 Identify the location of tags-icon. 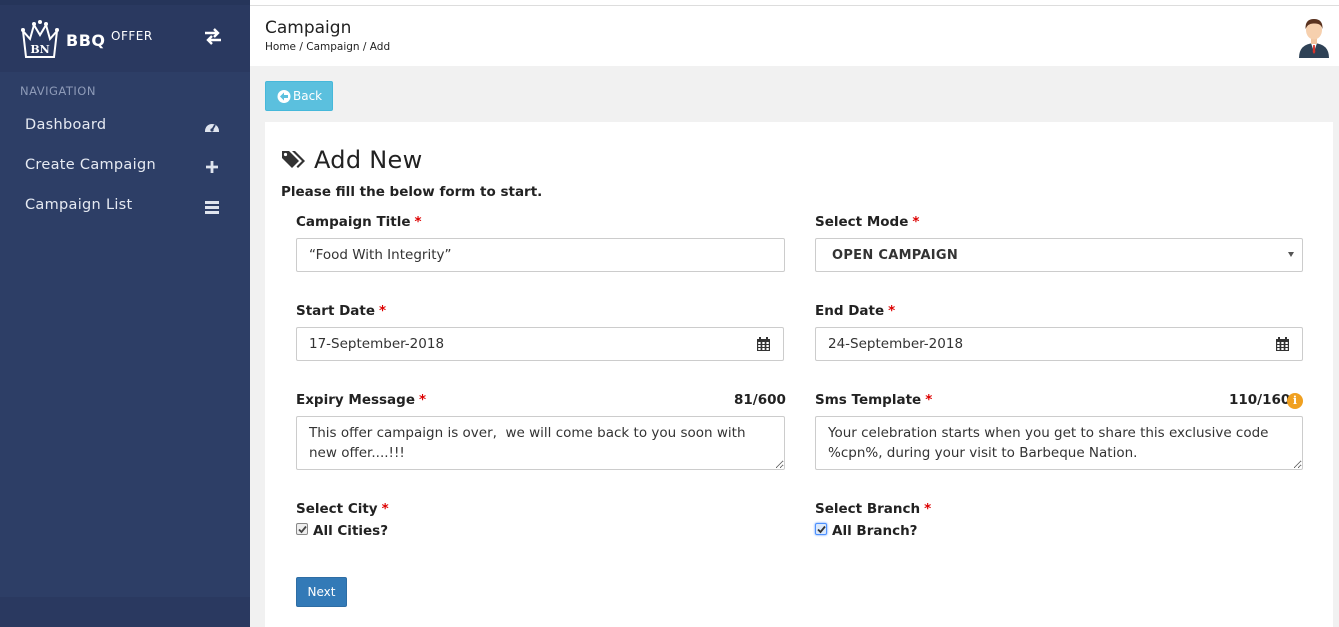
(293, 159).